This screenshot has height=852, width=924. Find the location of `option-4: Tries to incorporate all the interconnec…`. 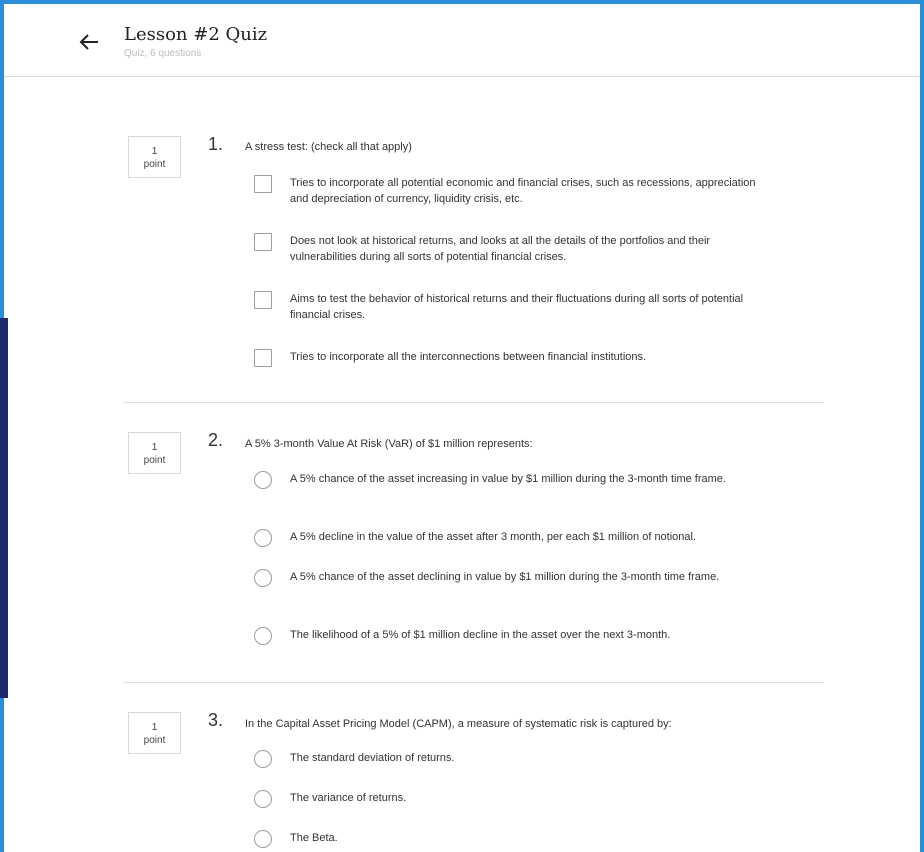

option-4: Tries to incorporate all the interconnec… is located at coordinates (514, 358).